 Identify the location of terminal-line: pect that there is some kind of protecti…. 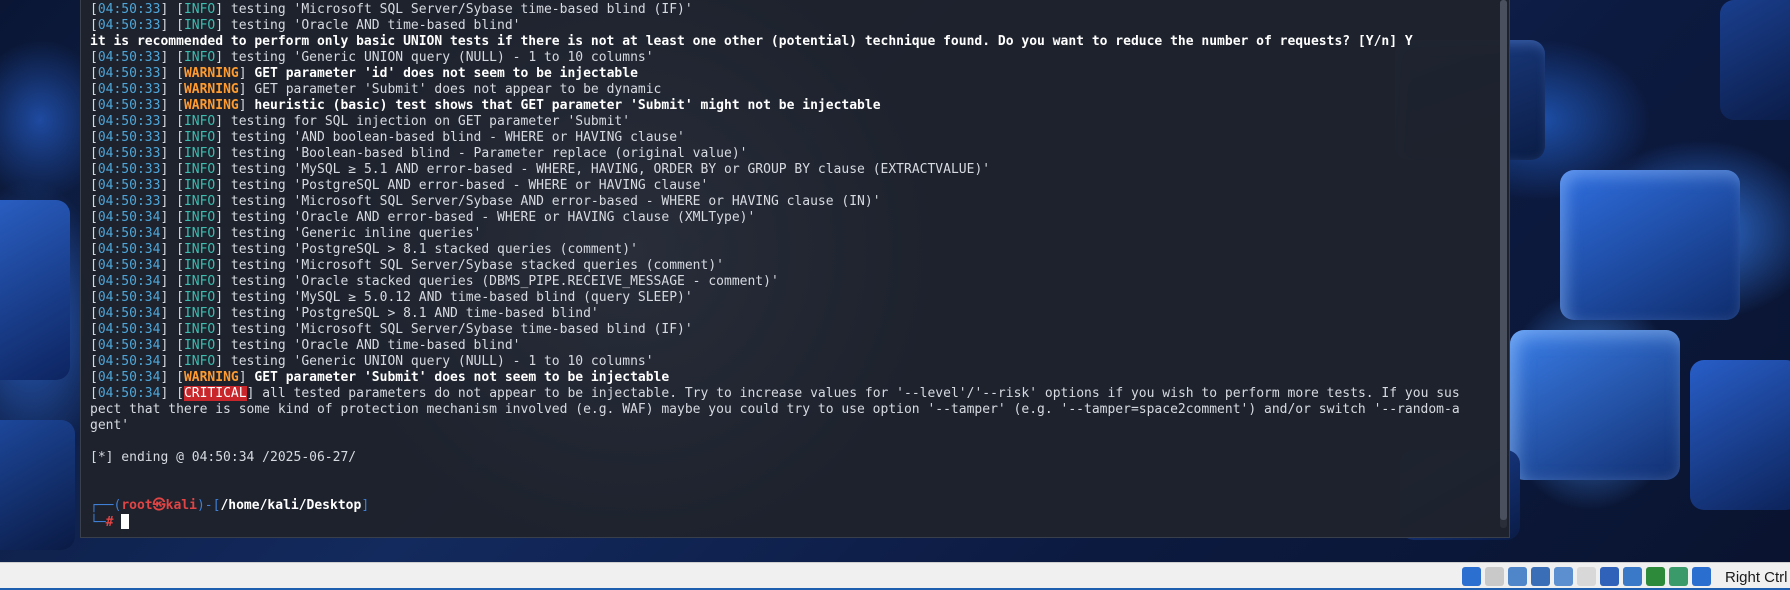
(791, 410).